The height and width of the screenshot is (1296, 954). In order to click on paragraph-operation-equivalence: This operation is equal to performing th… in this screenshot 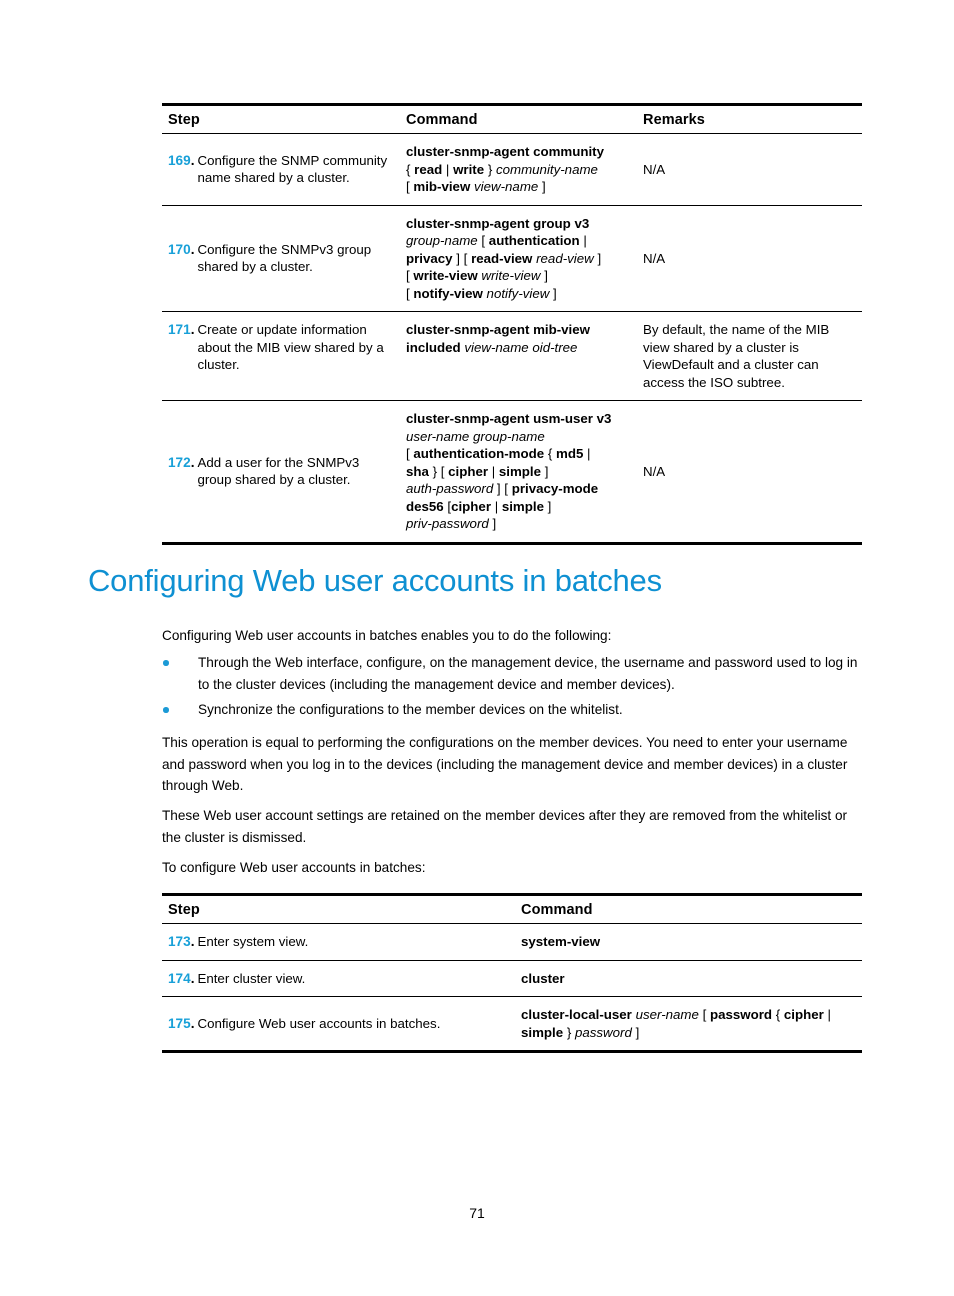, I will do `click(505, 764)`.